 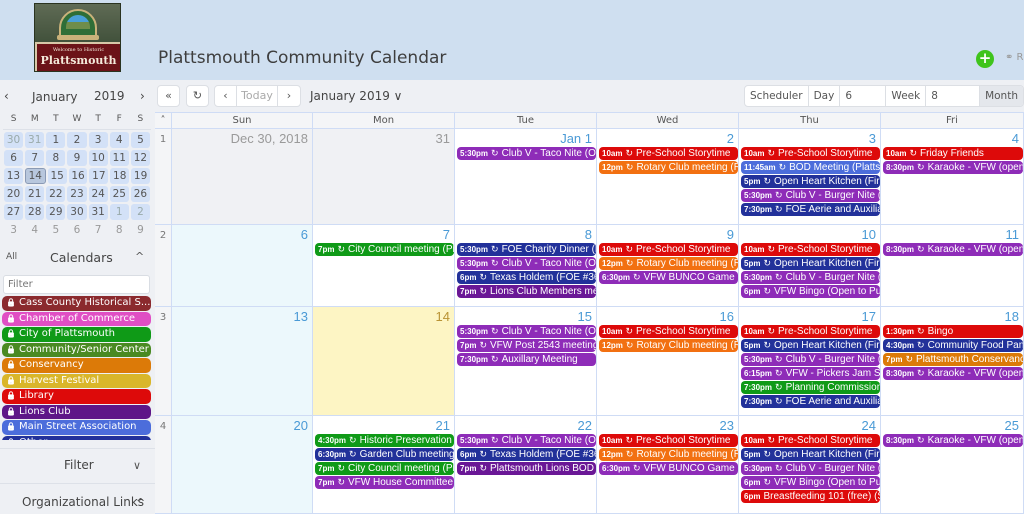 I want to click on day-number: 2, so click(x=730, y=138).